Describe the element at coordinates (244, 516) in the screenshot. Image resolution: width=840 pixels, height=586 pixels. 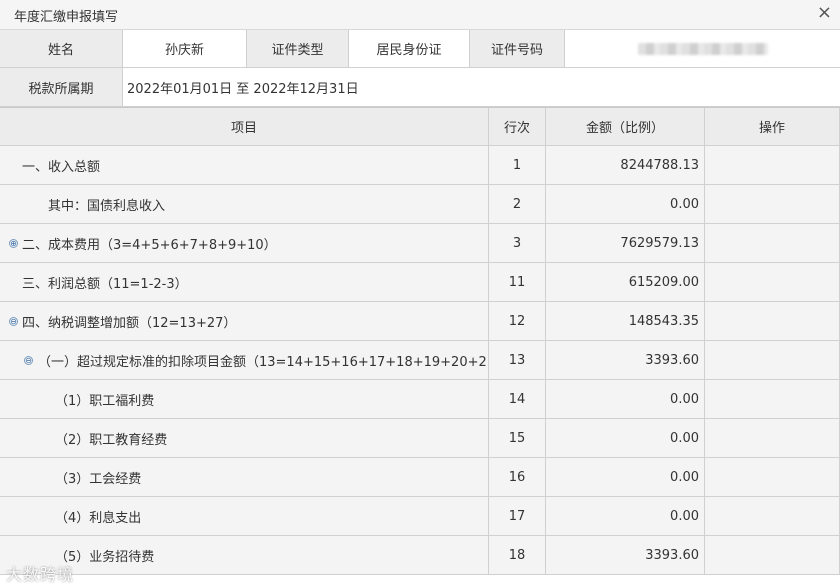
I see `row-item: （4）利息支出` at that location.